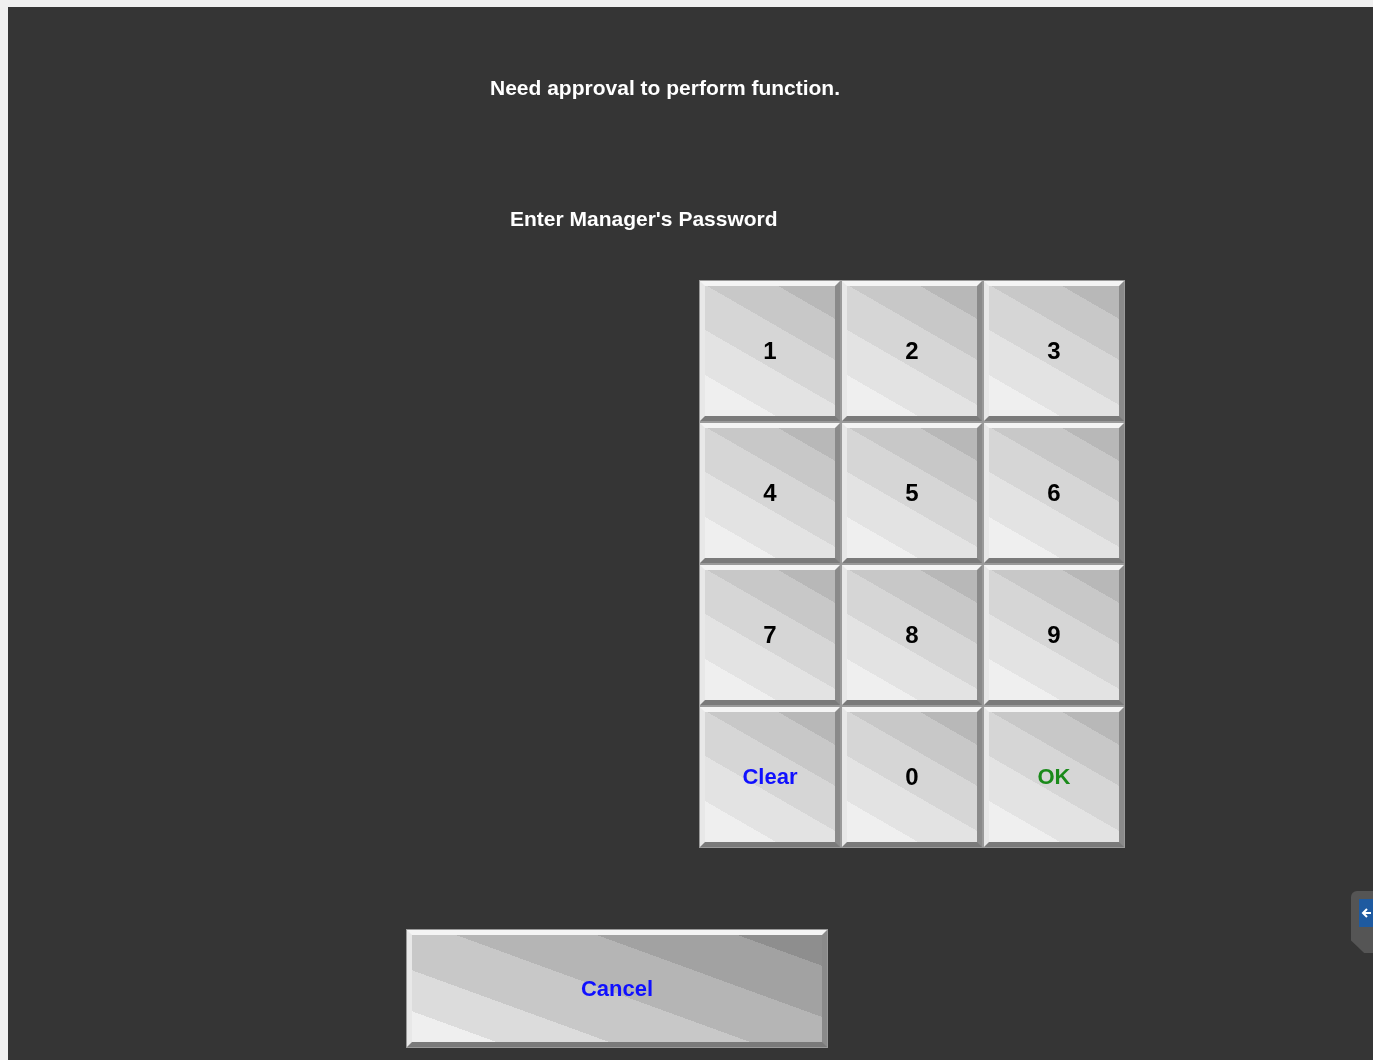  Describe the element at coordinates (644, 219) in the screenshot. I see `password-prompt: Enter Manager's Password` at that location.